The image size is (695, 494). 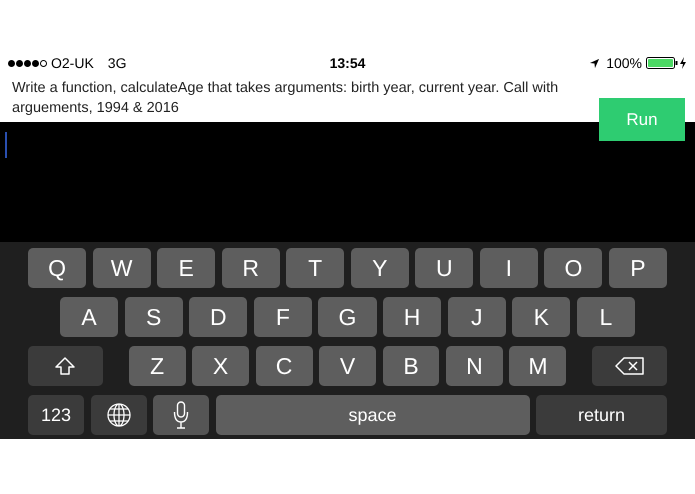 I want to click on delete-key, so click(x=630, y=366).